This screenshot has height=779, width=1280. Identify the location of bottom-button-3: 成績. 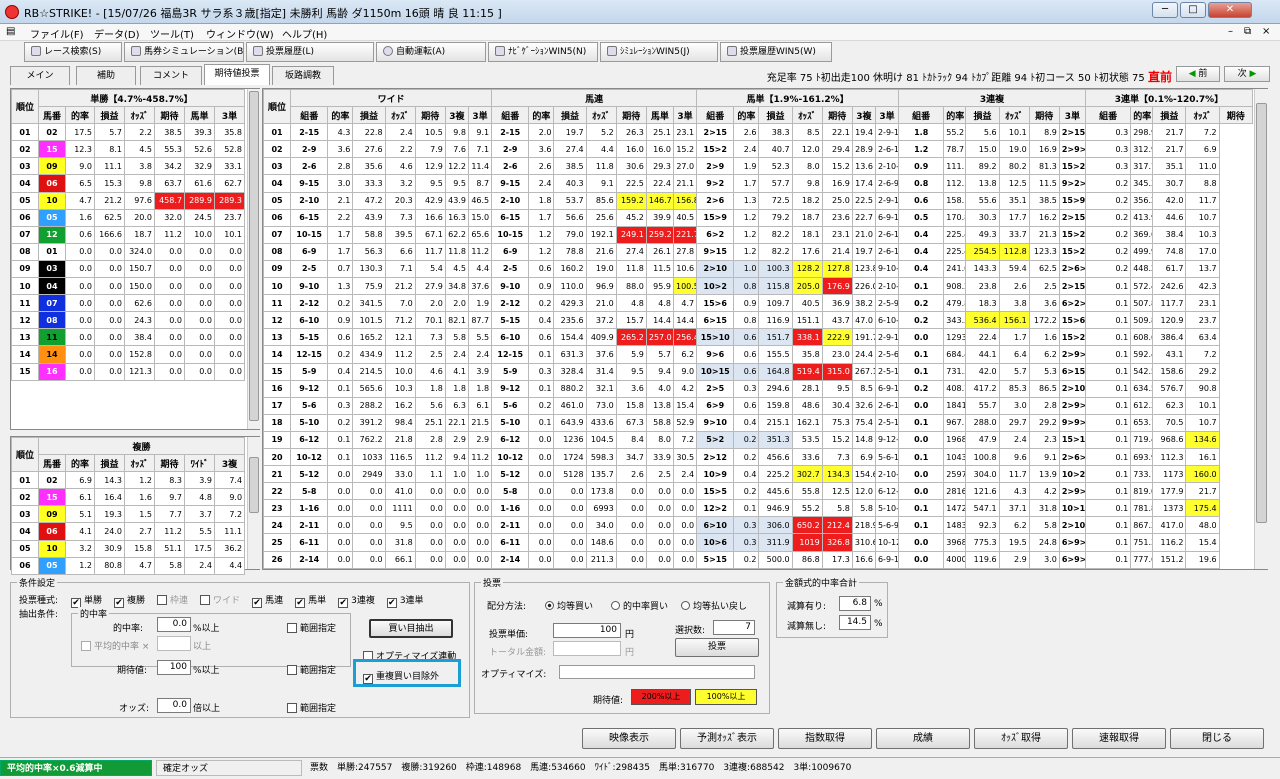
(923, 738).